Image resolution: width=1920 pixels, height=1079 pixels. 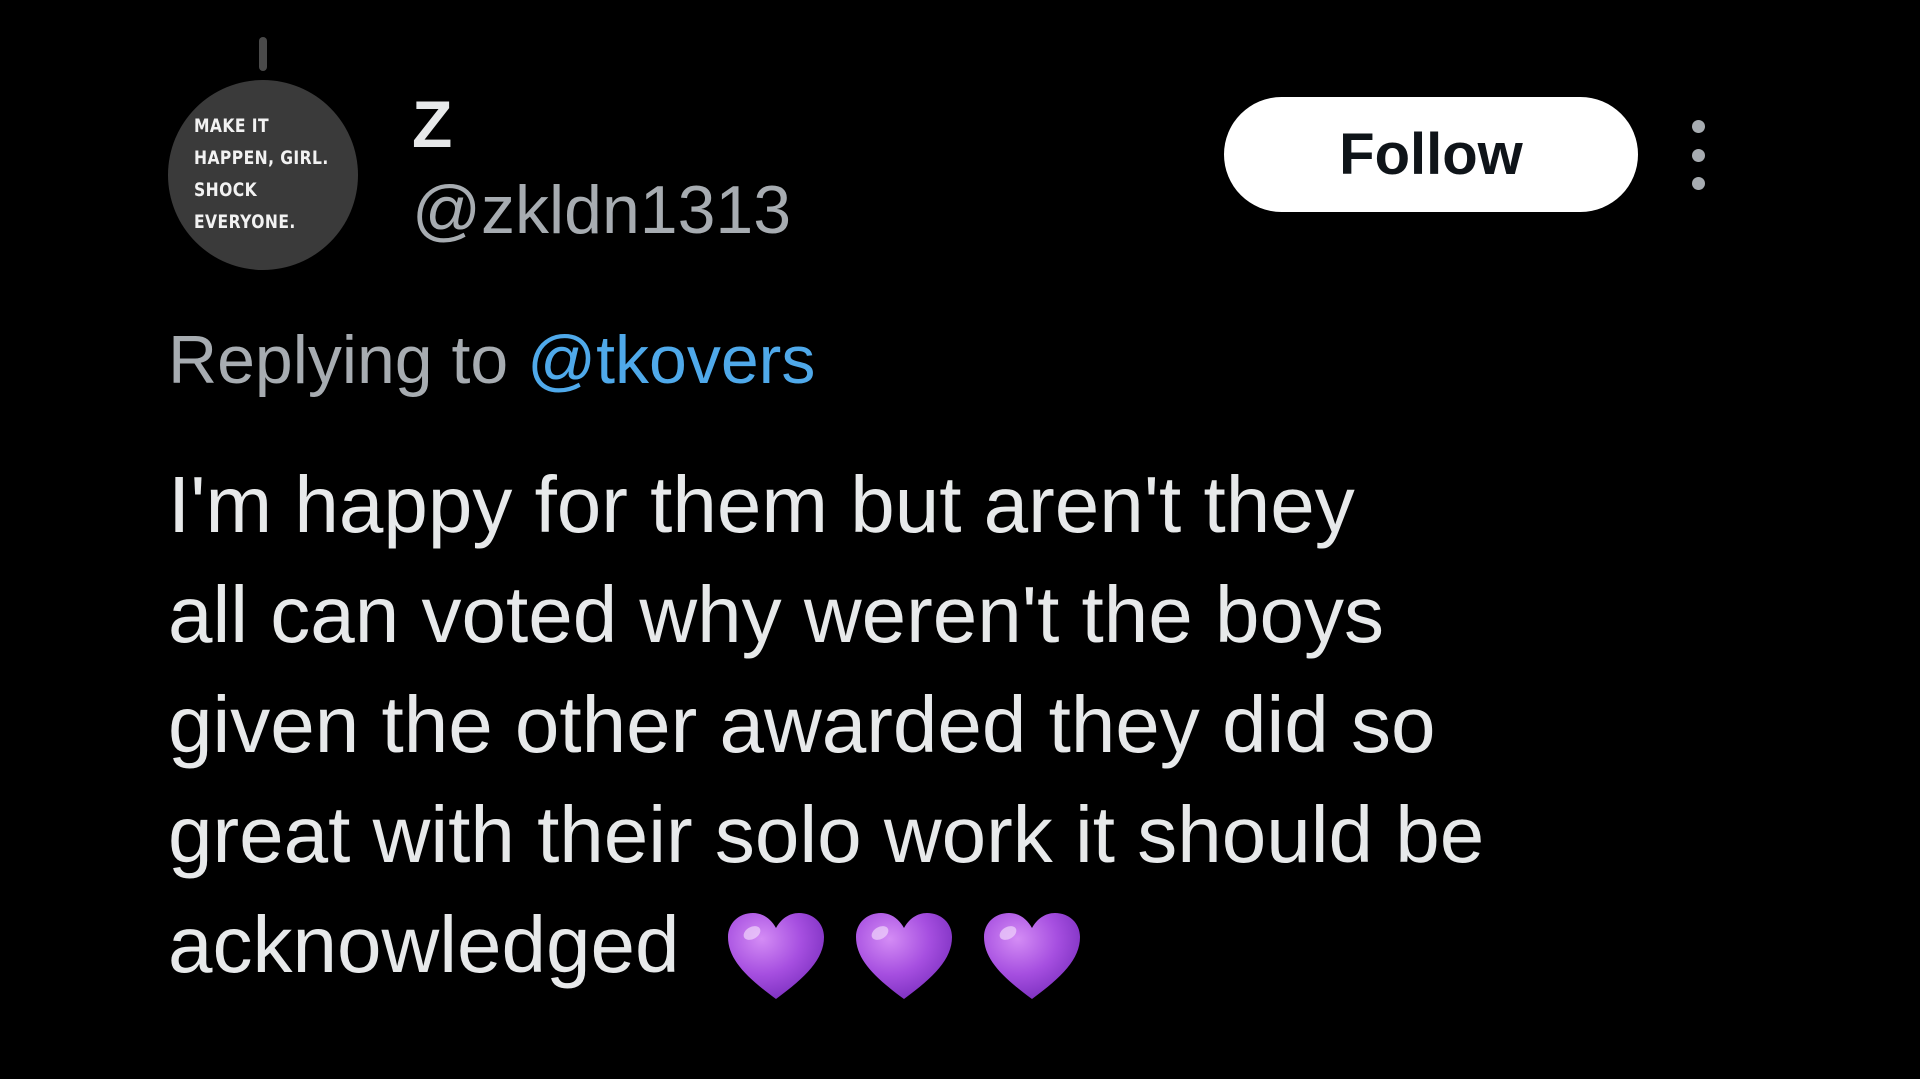 I want to click on tweet-text-line: I'm happy for them but aren't they, so click(x=761, y=504).